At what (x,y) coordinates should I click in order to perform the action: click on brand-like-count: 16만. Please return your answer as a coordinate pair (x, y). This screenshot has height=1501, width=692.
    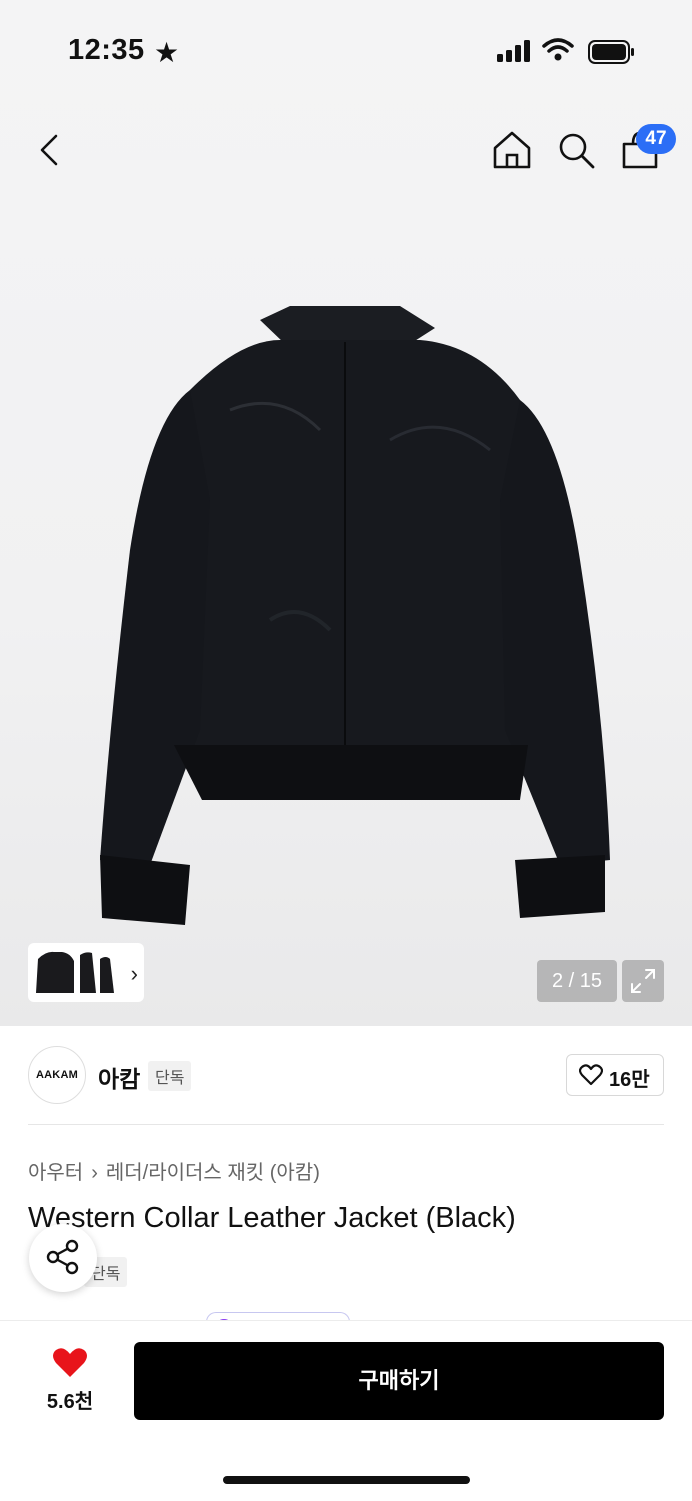
    Looking at the image, I should click on (629, 1080).